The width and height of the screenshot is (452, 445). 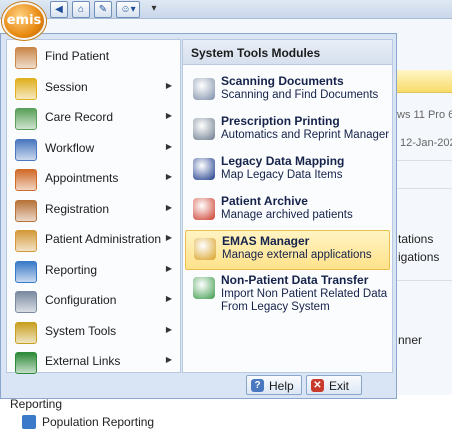 I want to click on menu-item-label: System Tools, so click(x=81, y=330).